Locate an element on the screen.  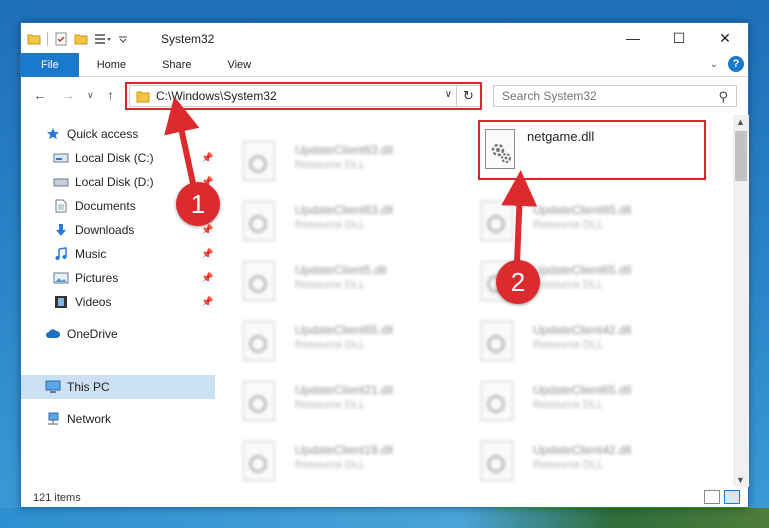
callout-step-2: 2 is located at coordinates (518, 282).